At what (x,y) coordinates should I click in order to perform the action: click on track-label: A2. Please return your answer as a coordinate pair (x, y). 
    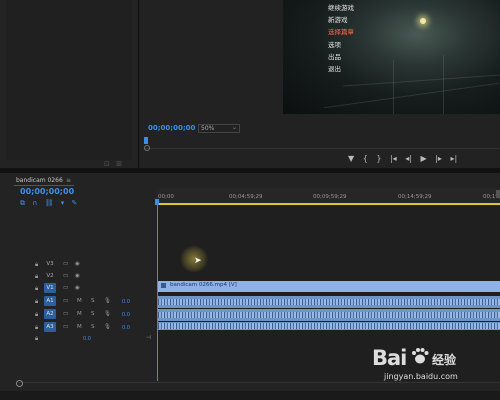
    Looking at the image, I should click on (50, 314).